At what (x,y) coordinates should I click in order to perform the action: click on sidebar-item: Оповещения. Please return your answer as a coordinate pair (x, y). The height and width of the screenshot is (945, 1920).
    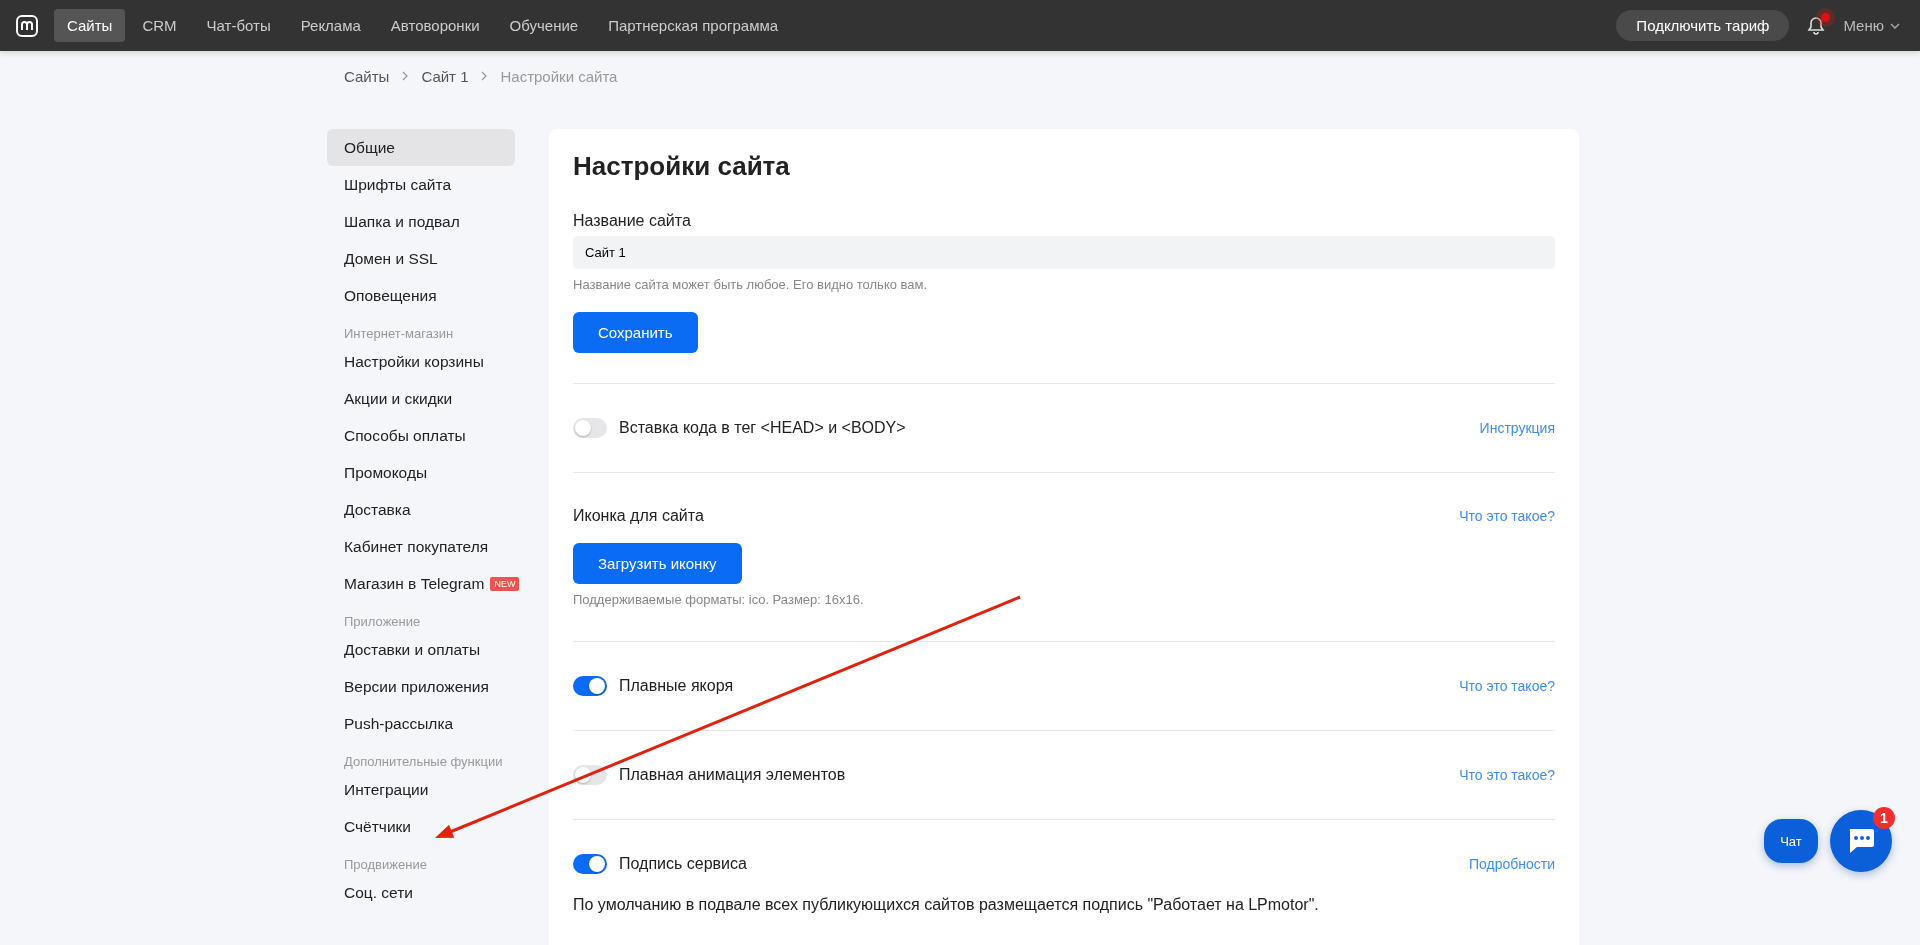
    Looking at the image, I should click on (425, 295).